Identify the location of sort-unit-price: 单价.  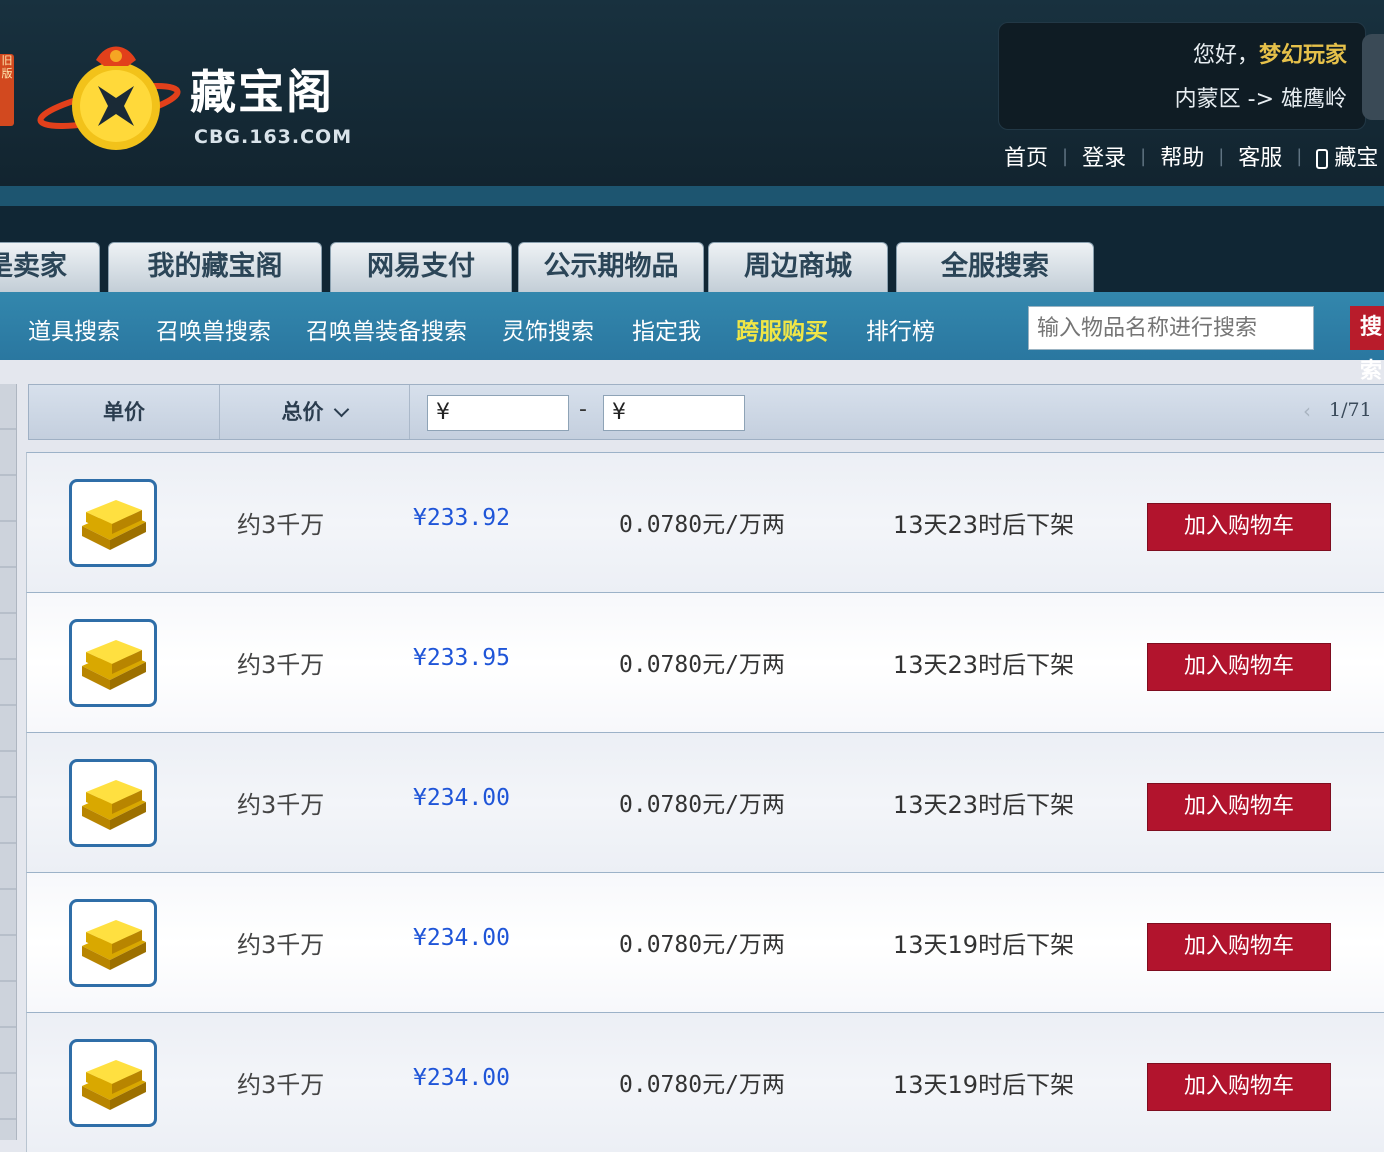
(124, 412).